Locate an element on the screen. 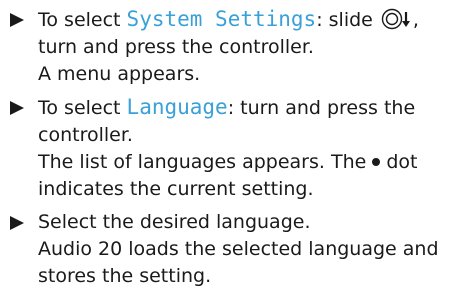 The width and height of the screenshot is (458, 308). step-result: stores the setting. is located at coordinates (125, 276).